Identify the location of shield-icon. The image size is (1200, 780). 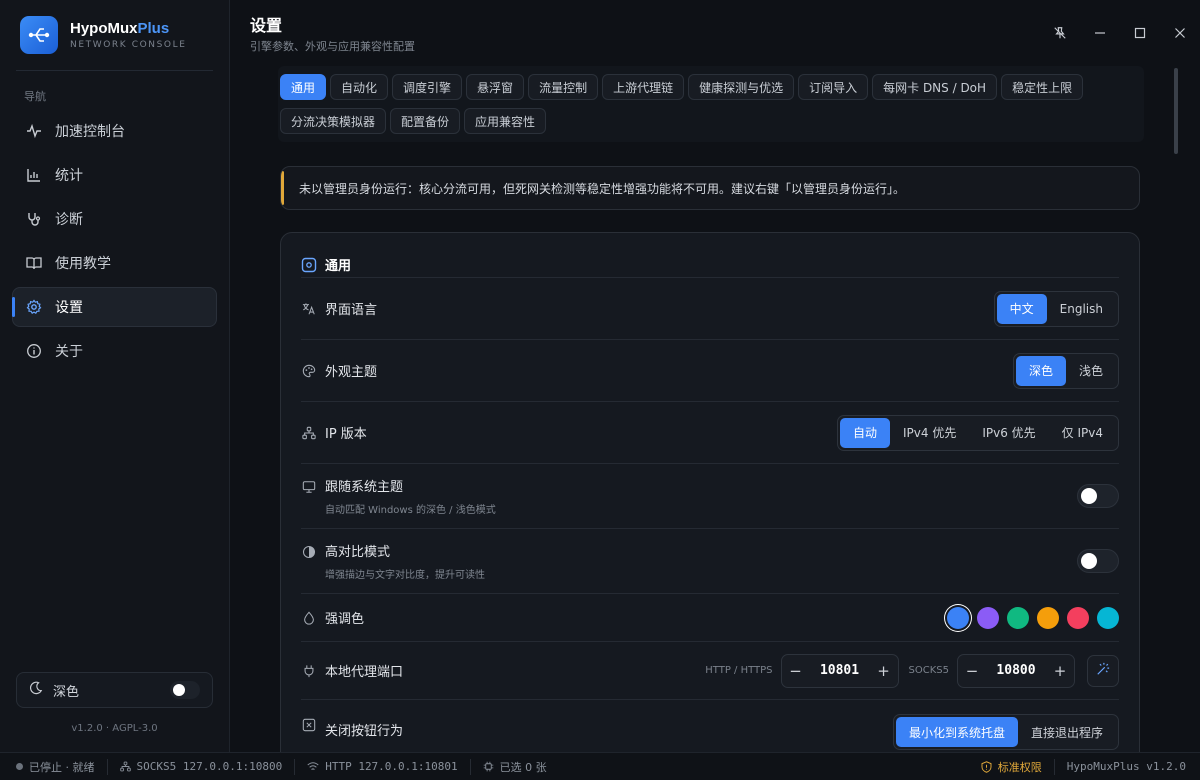
(986, 766).